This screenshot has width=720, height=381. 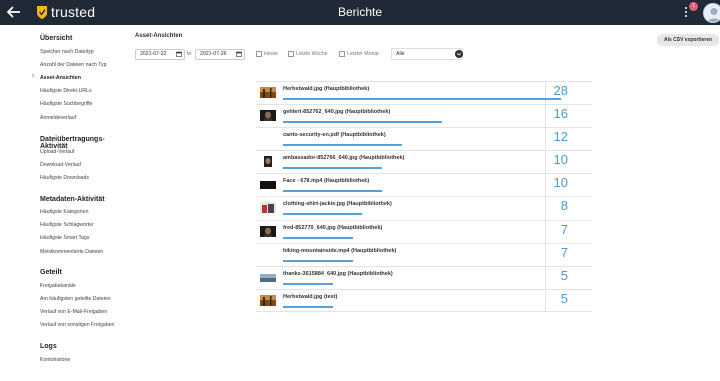 What do you see at coordinates (72, 199) in the screenshot?
I see `sidebar-heading-metadata-activity: Metadaten-Aktivität` at bounding box center [72, 199].